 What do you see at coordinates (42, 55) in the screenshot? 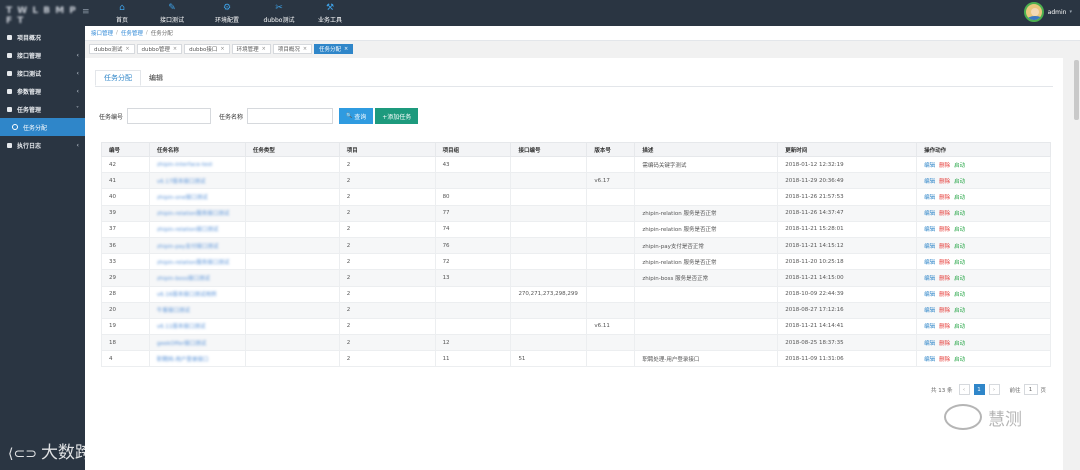
I see `sidebar-item-api-manage: 接口管理 ‹` at bounding box center [42, 55].